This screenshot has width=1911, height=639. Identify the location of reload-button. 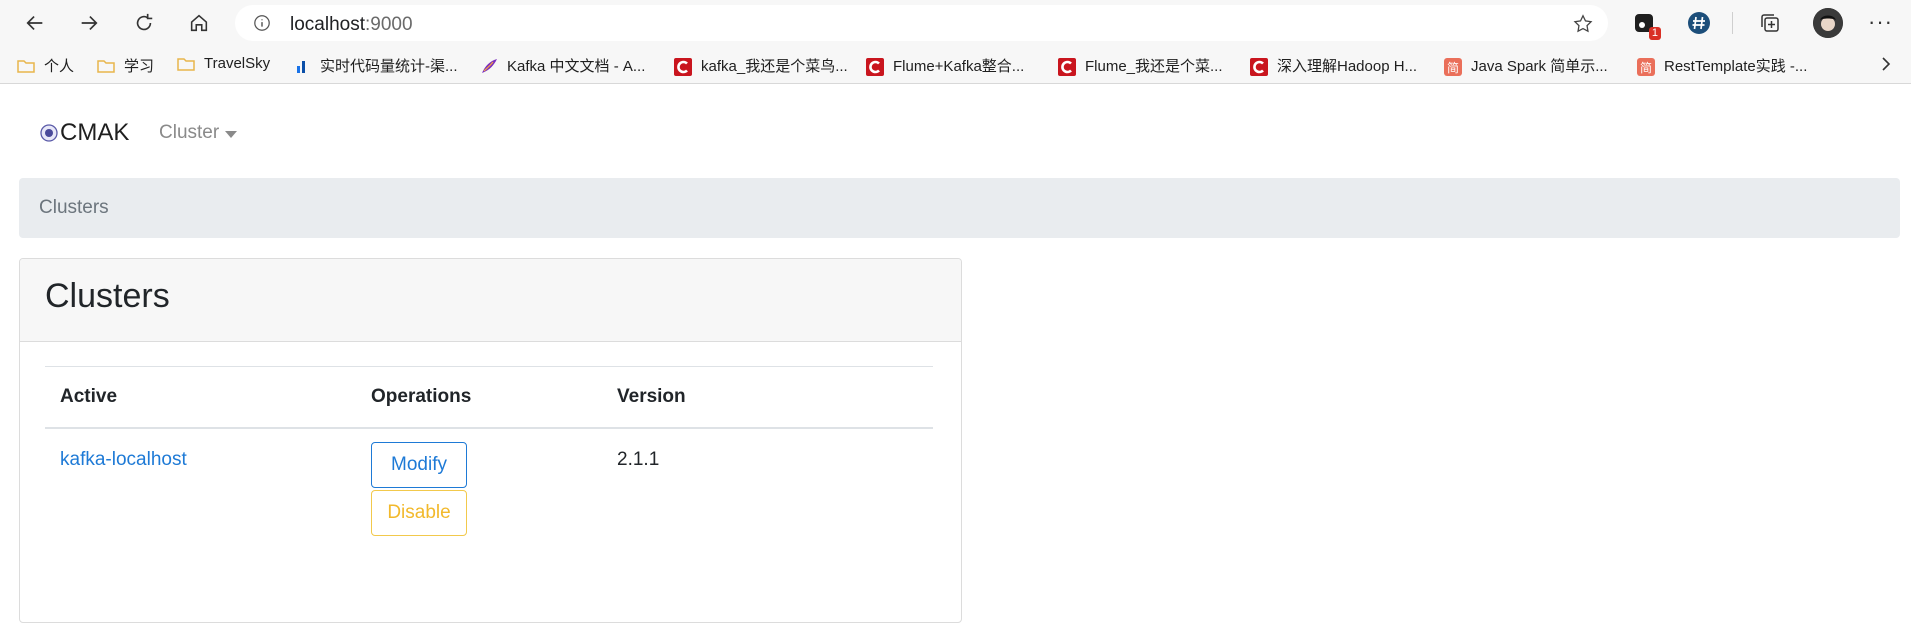
(144, 23).